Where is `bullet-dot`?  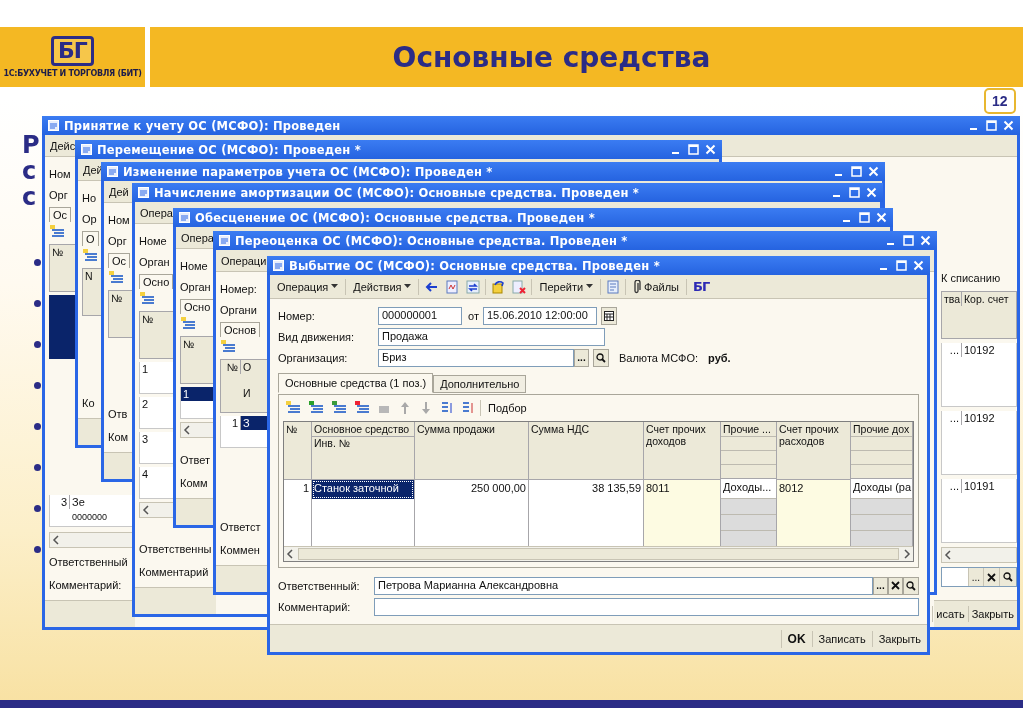 bullet-dot is located at coordinates (37, 467).